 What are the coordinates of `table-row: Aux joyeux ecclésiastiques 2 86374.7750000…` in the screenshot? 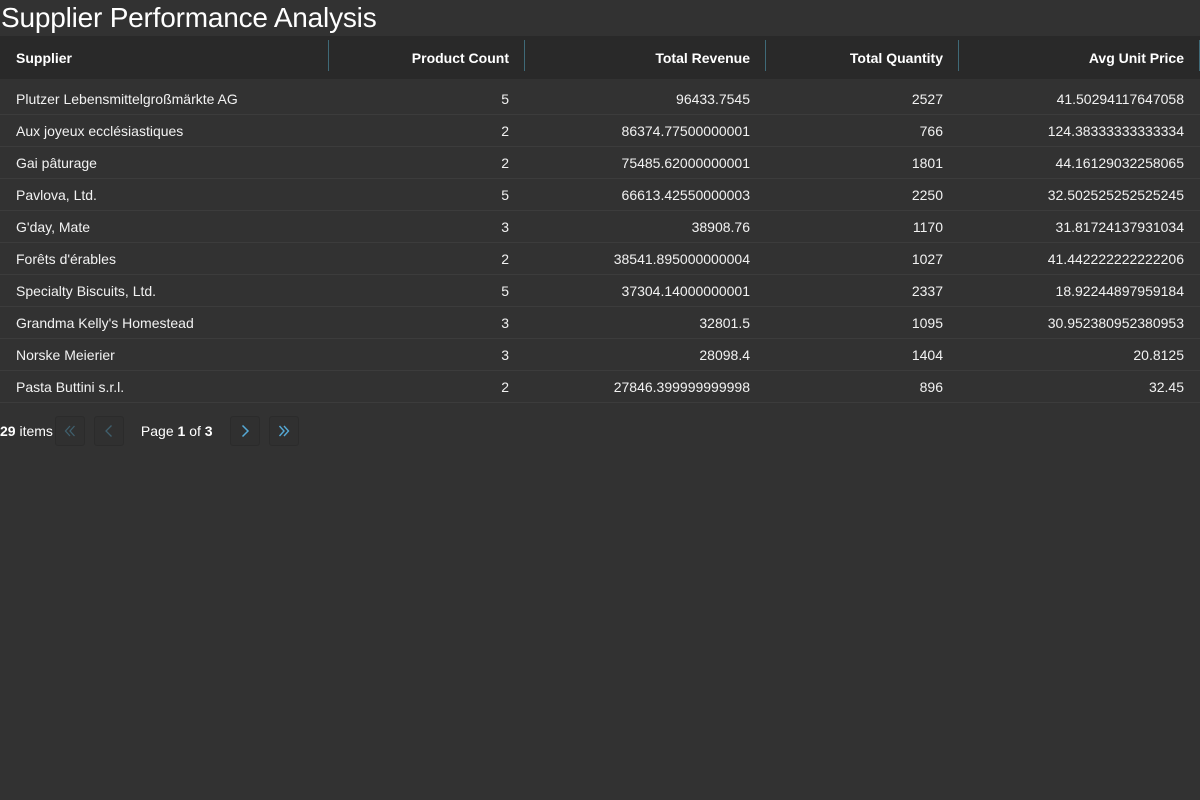 It's located at (600, 130).